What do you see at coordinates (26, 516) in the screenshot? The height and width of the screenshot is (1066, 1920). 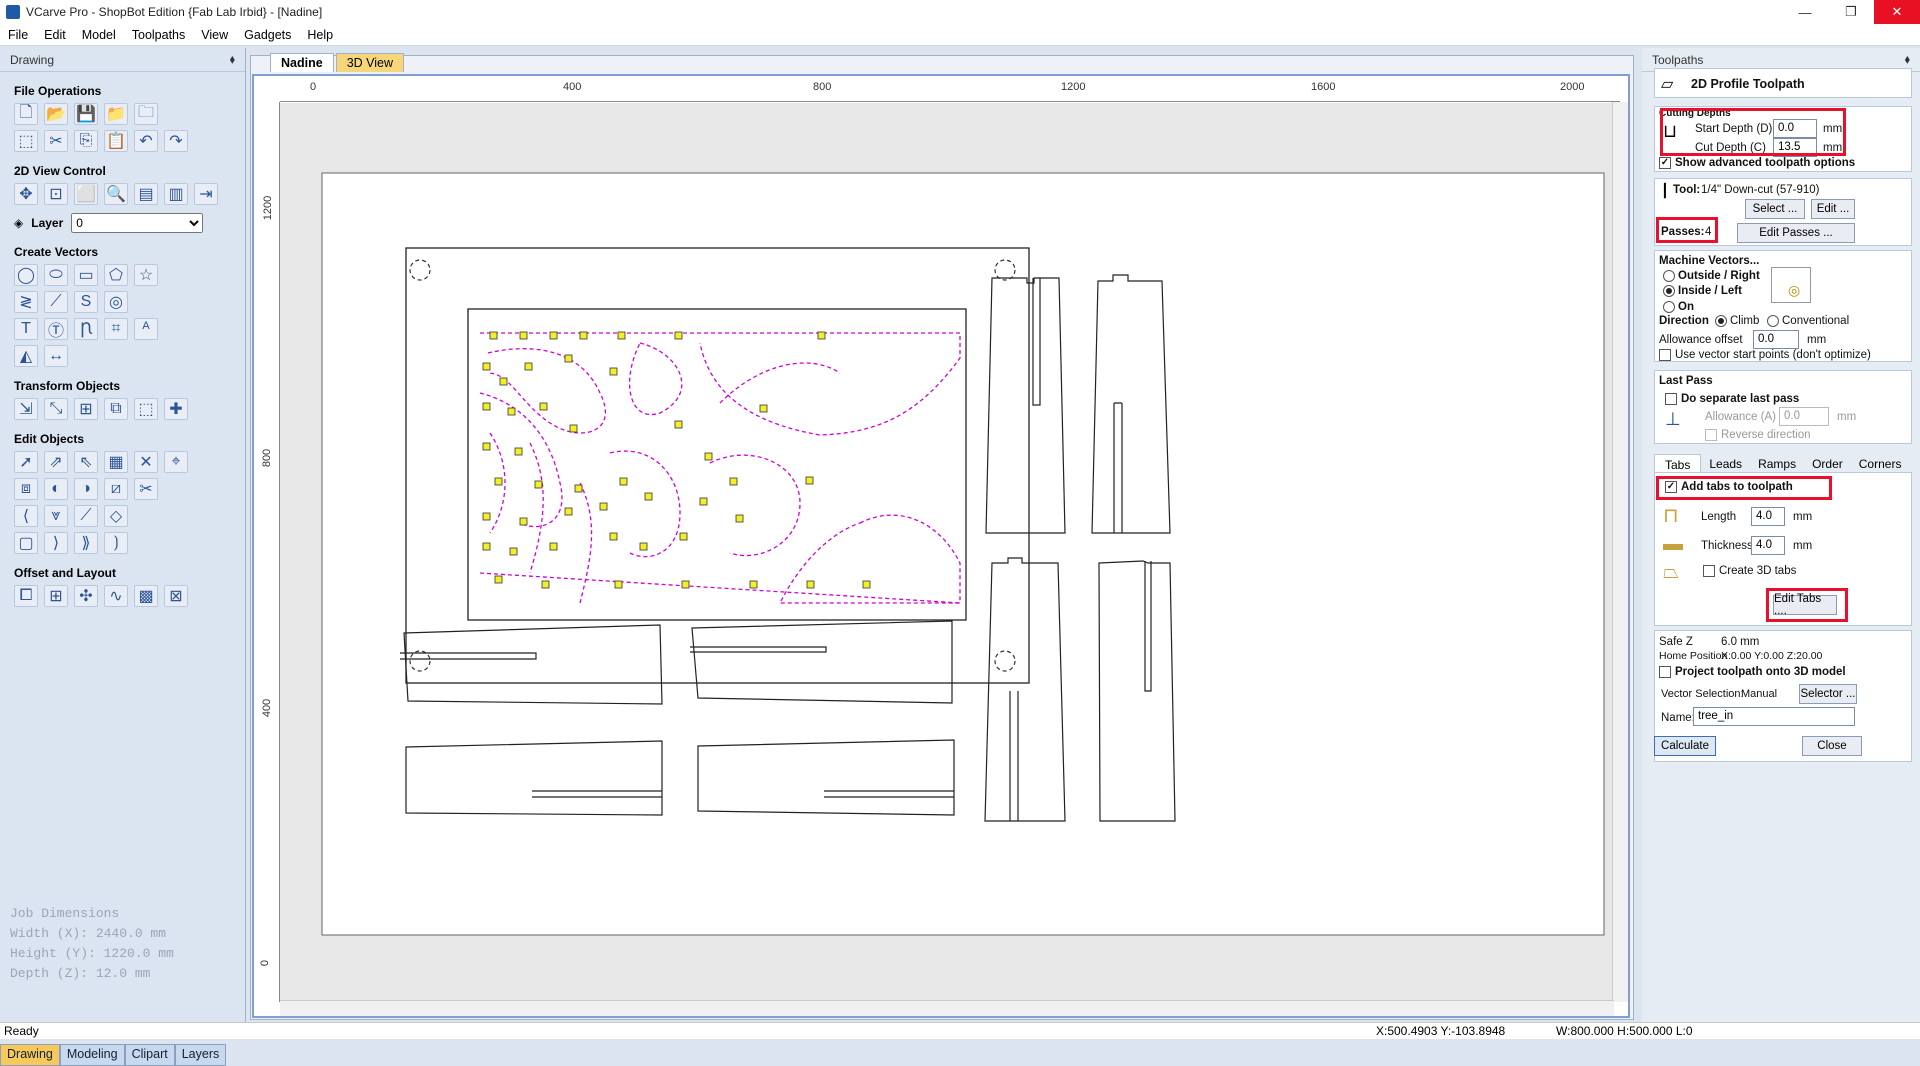 I see `fillet-icon: ⟨` at bounding box center [26, 516].